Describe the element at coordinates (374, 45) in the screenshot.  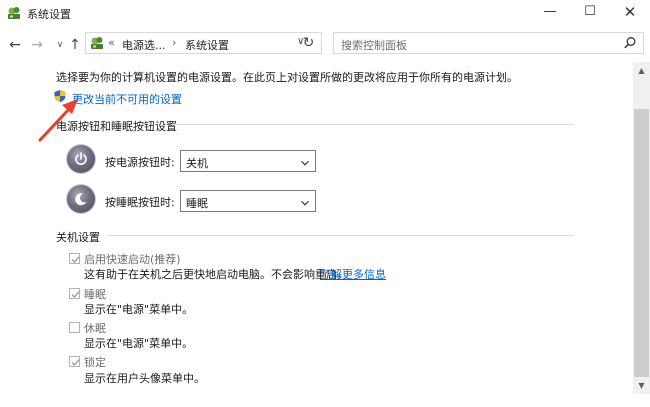
I see `search-placeholder: 搜索控制面板` at that location.